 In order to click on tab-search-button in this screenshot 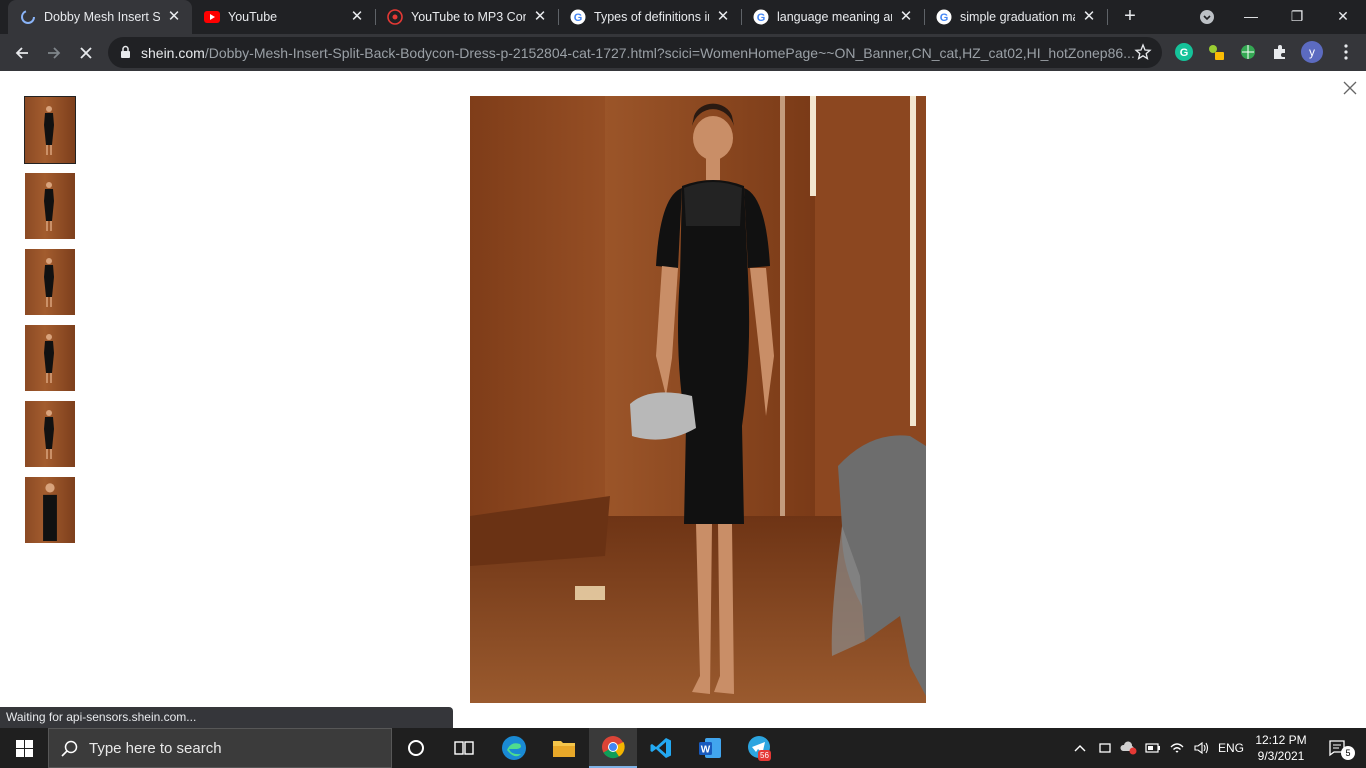, I will do `click(1207, 16)`.